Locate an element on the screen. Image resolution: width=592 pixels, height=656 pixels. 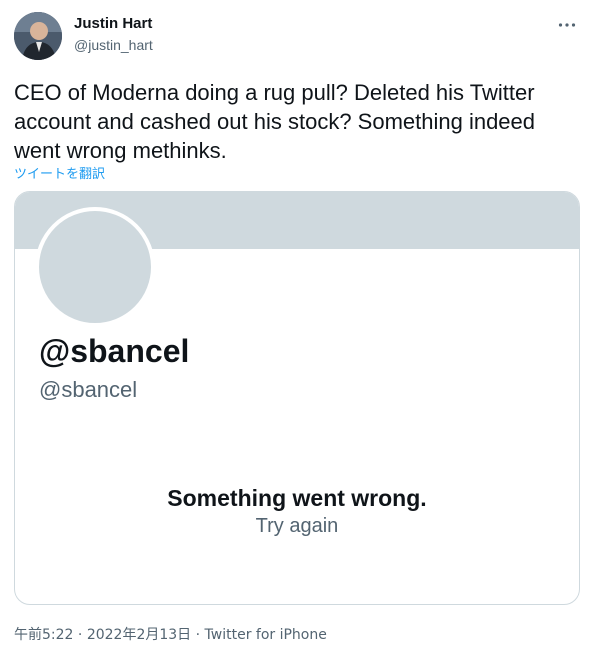
try-again-button: Try again is located at coordinates (297, 526).